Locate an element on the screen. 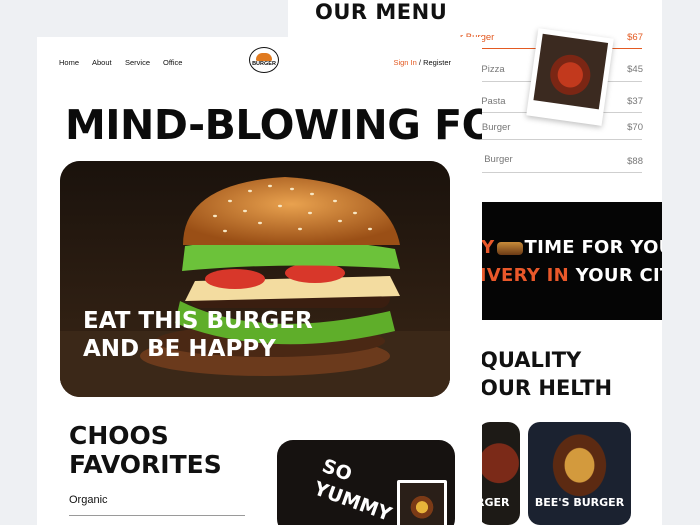  nav-service: Service is located at coordinates (137, 62).